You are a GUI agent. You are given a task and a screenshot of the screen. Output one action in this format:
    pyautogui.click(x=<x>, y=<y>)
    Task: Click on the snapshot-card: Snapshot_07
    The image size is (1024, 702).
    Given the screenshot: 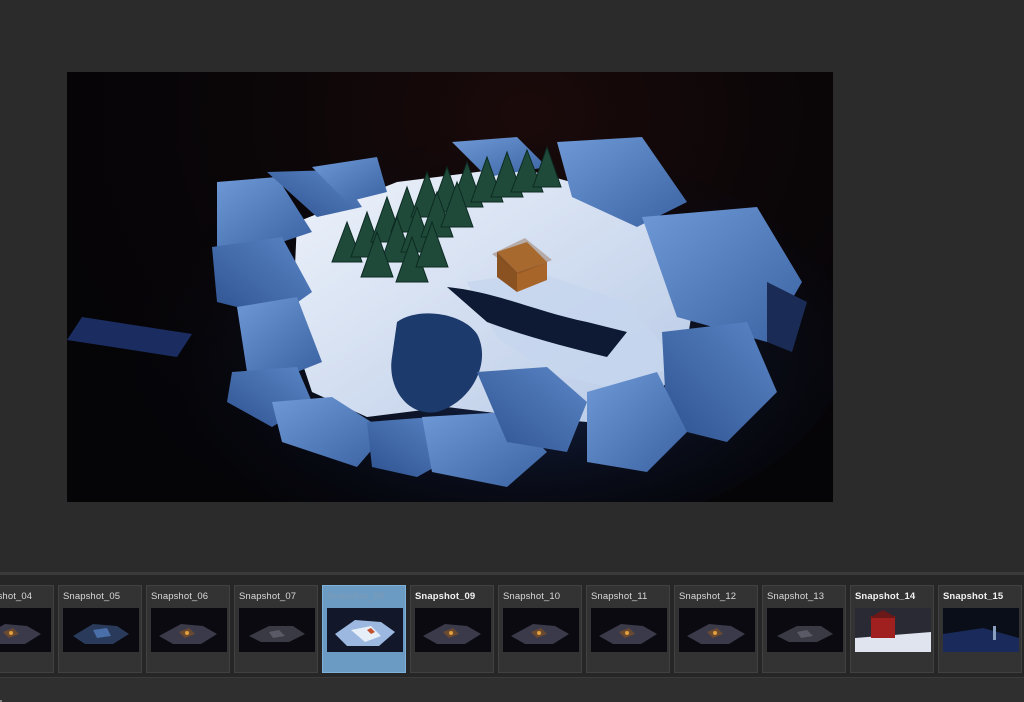 What is the action you would take?
    pyautogui.click(x=276, y=629)
    